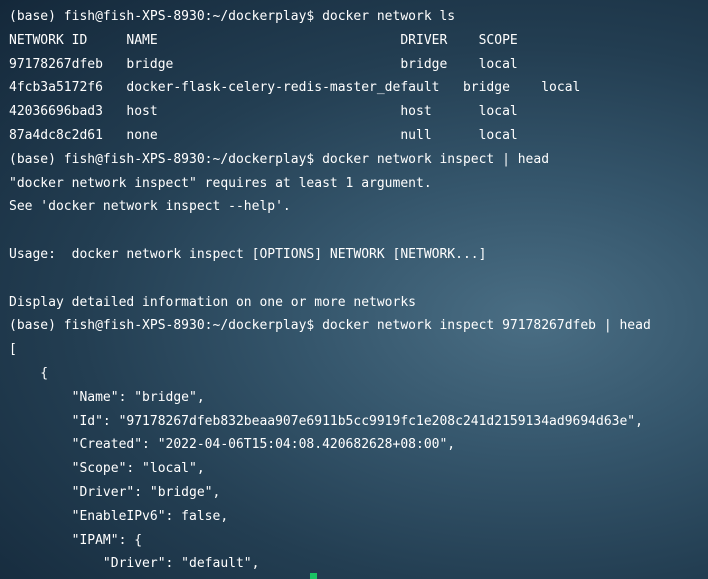 Image resolution: width=708 pixels, height=579 pixels. What do you see at coordinates (107, 397) in the screenshot?
I see `json-output-line: "Name": "bridge",` at bounding box center [107, 397].